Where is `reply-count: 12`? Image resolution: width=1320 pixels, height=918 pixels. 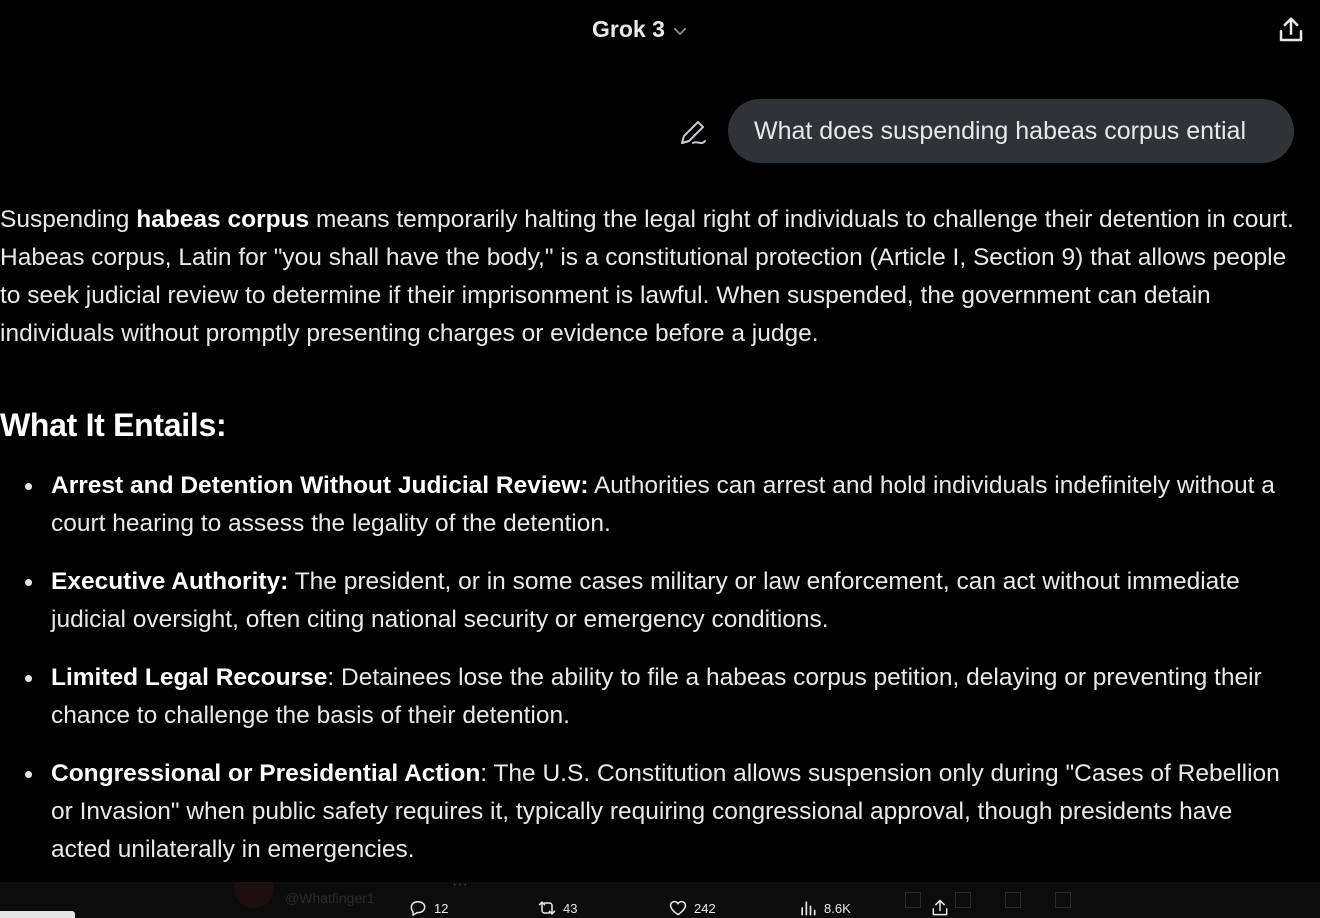
reply-count: 12 is located at coordinates (441, 908).